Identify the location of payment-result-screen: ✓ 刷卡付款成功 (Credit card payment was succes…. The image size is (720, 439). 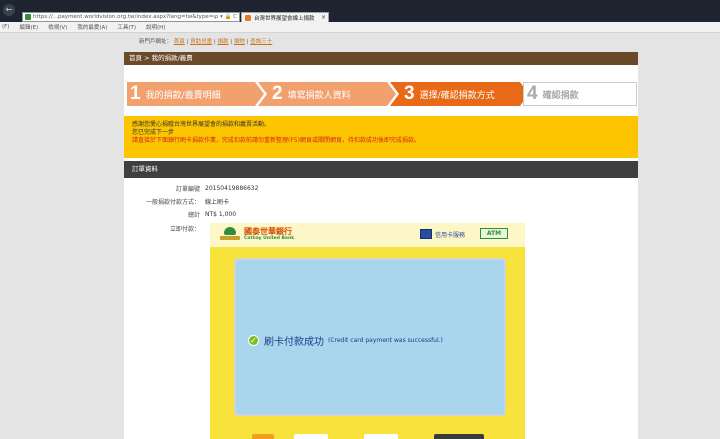
(370, 337).